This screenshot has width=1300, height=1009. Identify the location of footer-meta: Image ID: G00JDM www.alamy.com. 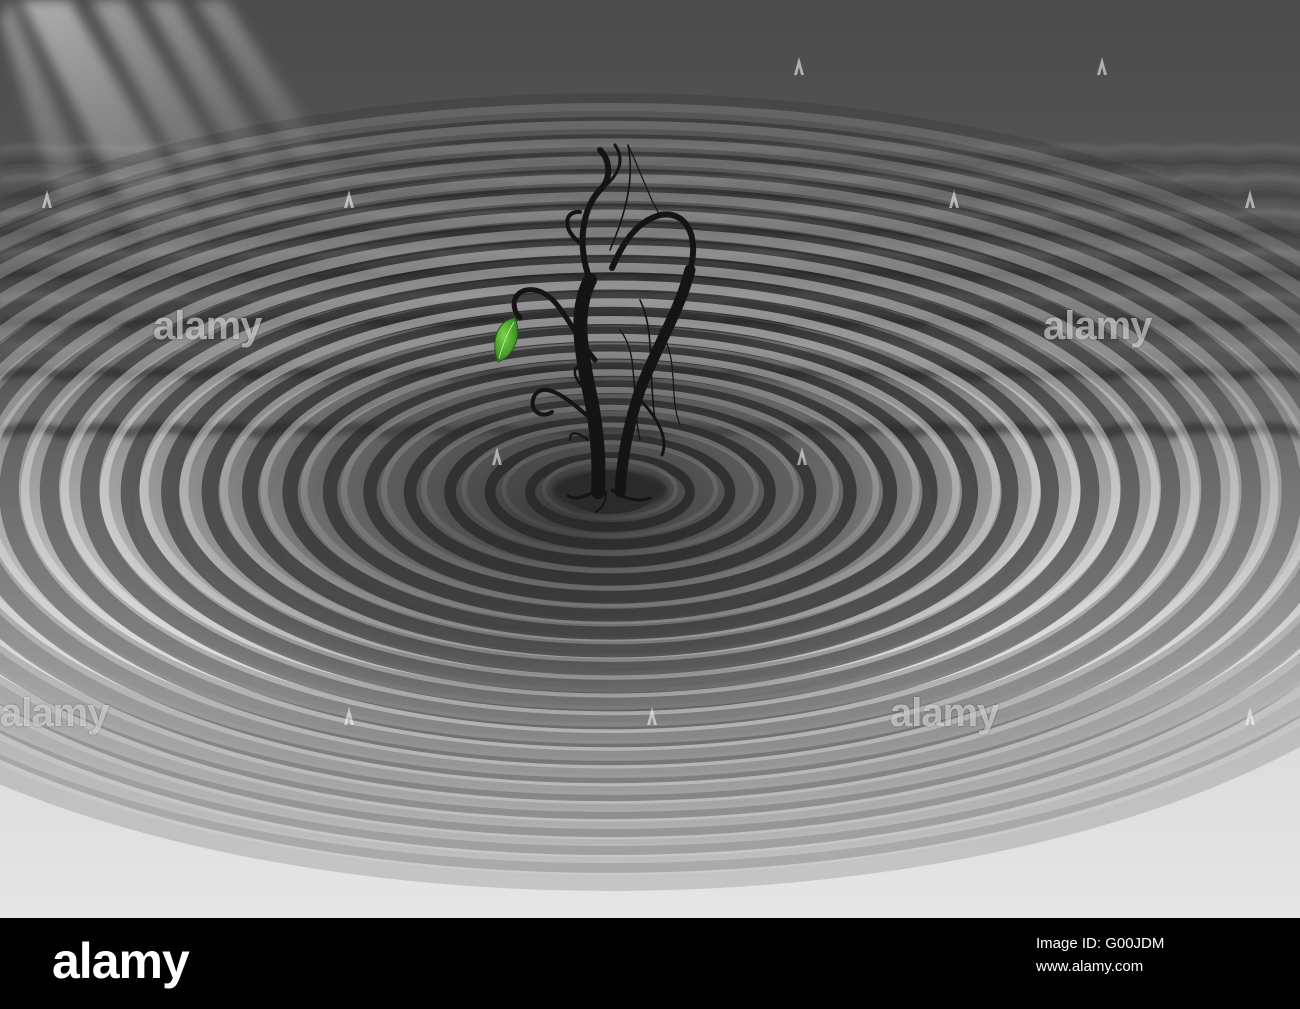
(1156, 955).